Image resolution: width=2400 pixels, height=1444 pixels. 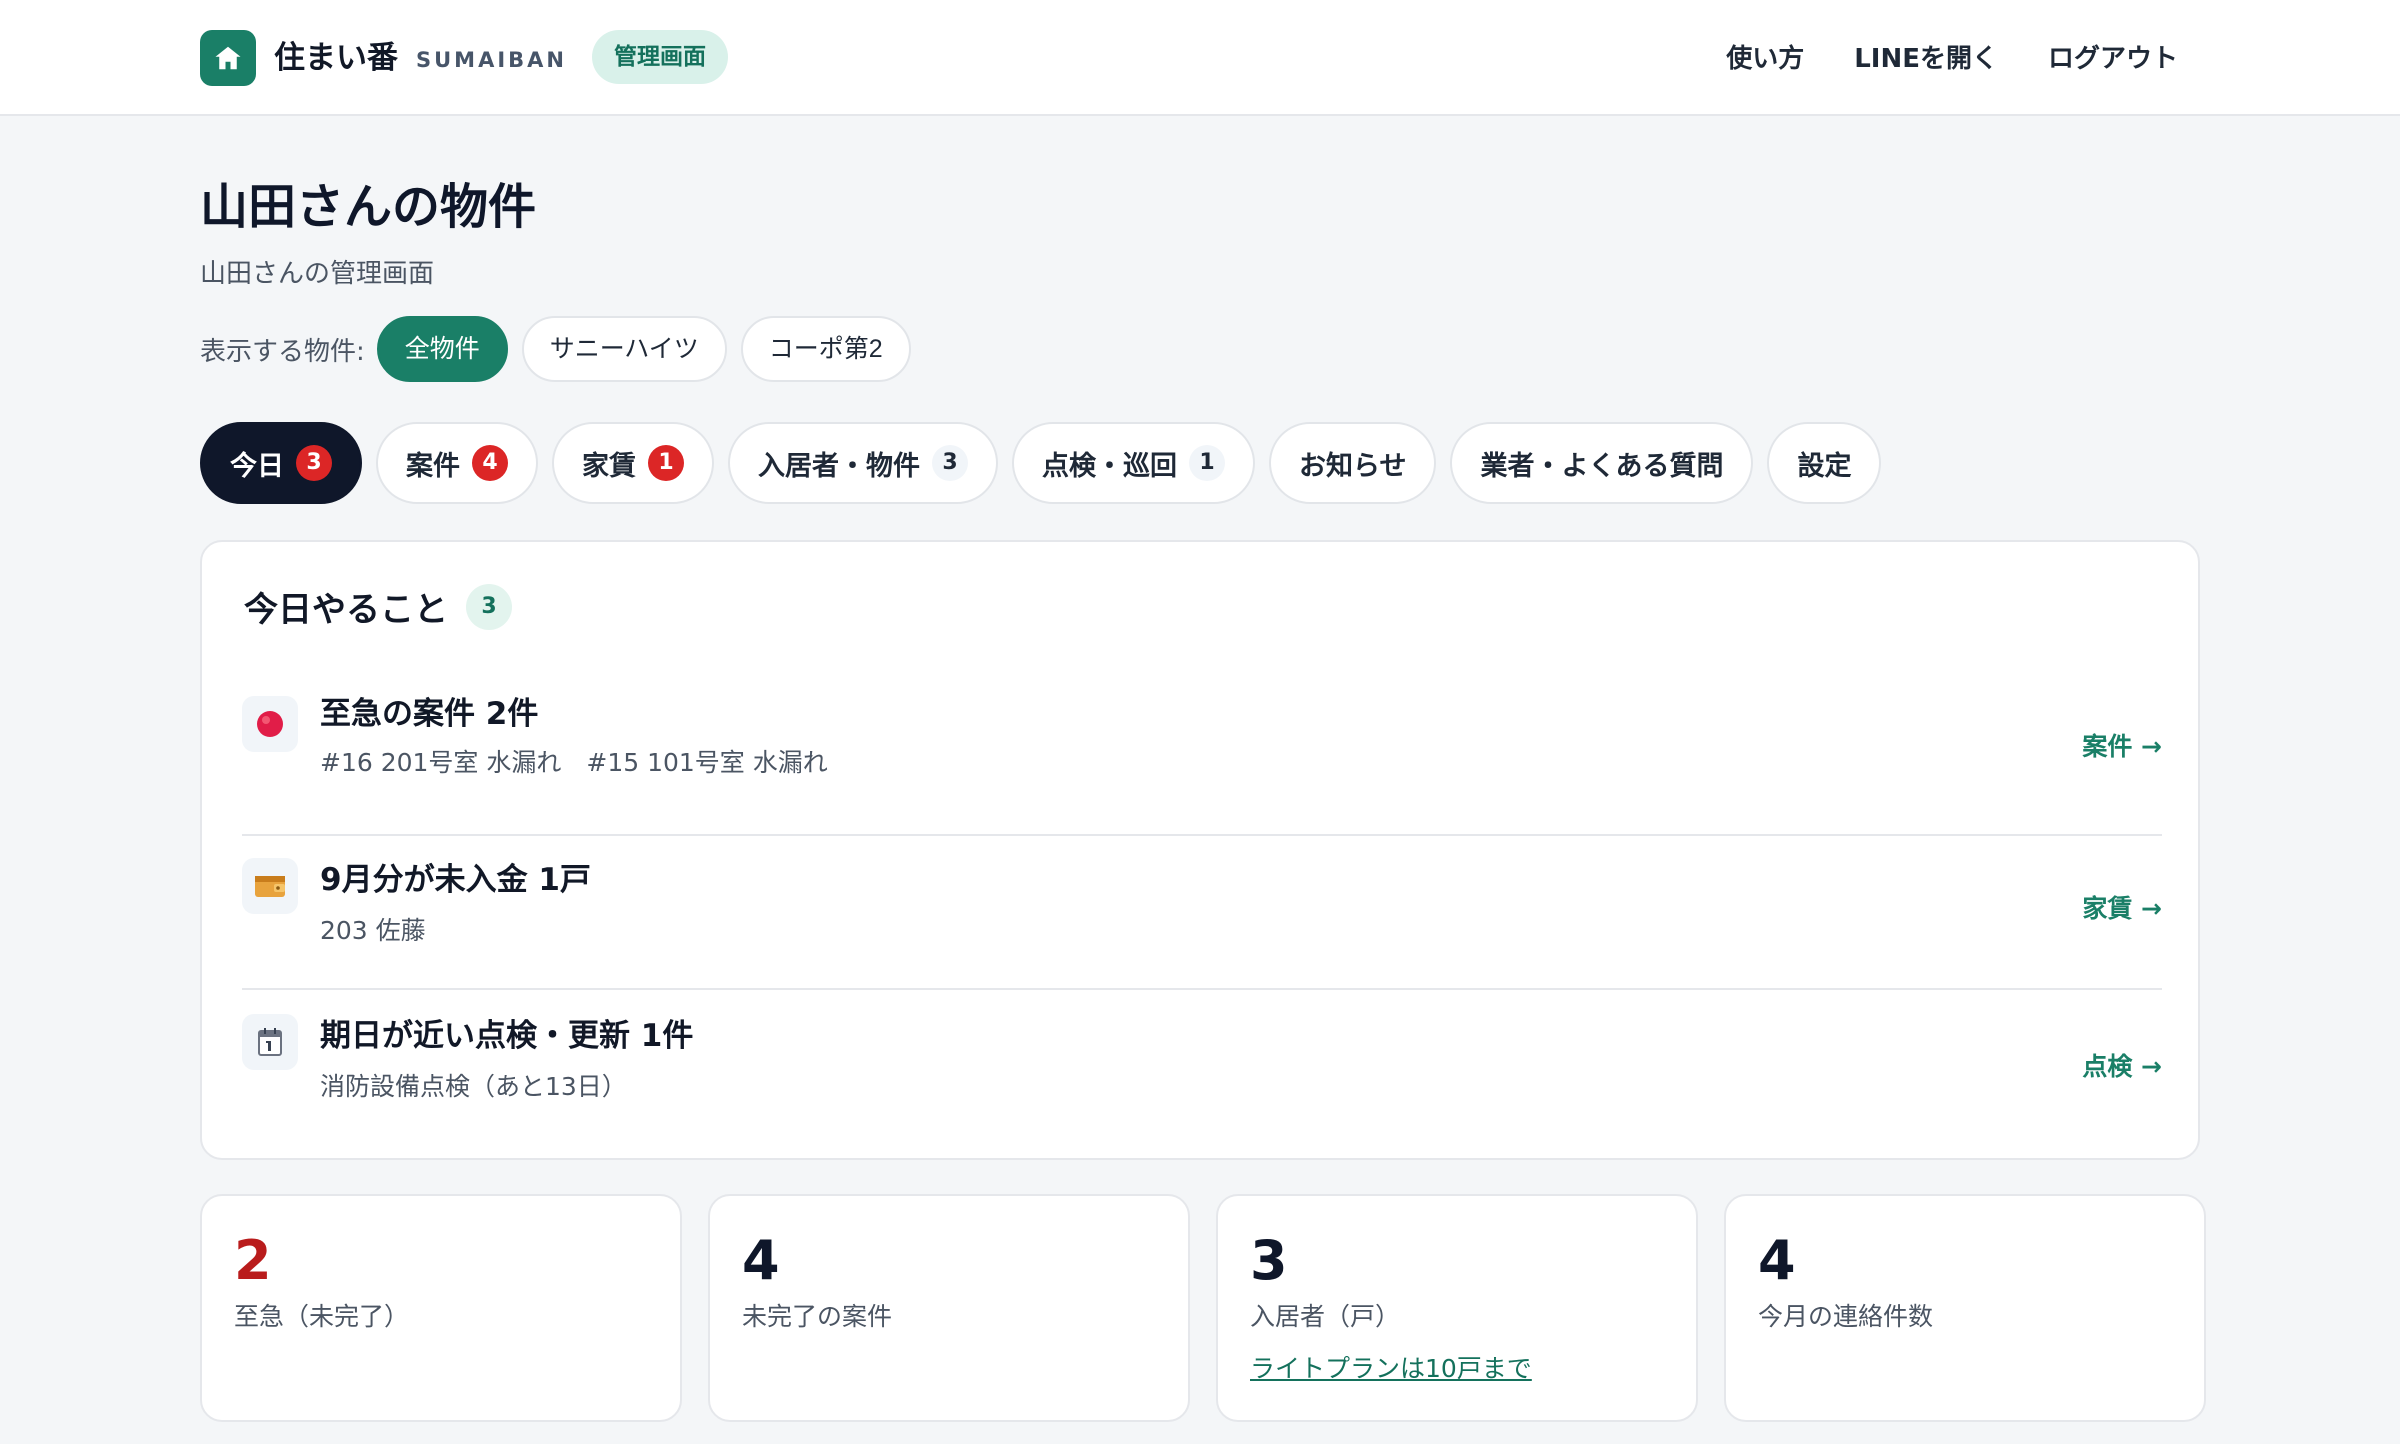 What do you see at coordinates (1926, 59) in the screenshot?
I see `nav-link-open-line: LINEを開く` at bounding box center [1926, 59].